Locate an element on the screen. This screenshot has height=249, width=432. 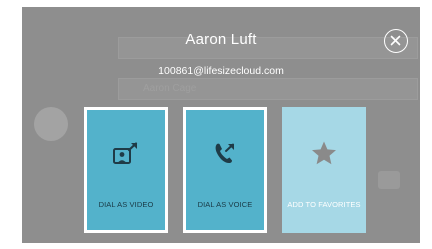
dial-as-video-button: DIAL AS VIDEO is located at coordinates (126, 170).